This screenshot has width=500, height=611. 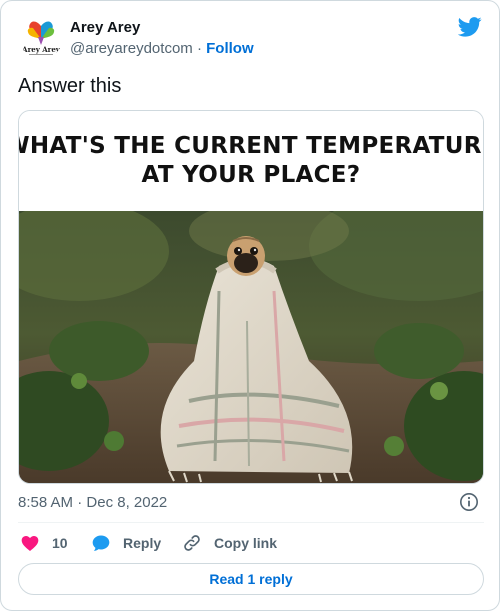 I want to click on reply-button: Reply, so click(x=126, y=543).